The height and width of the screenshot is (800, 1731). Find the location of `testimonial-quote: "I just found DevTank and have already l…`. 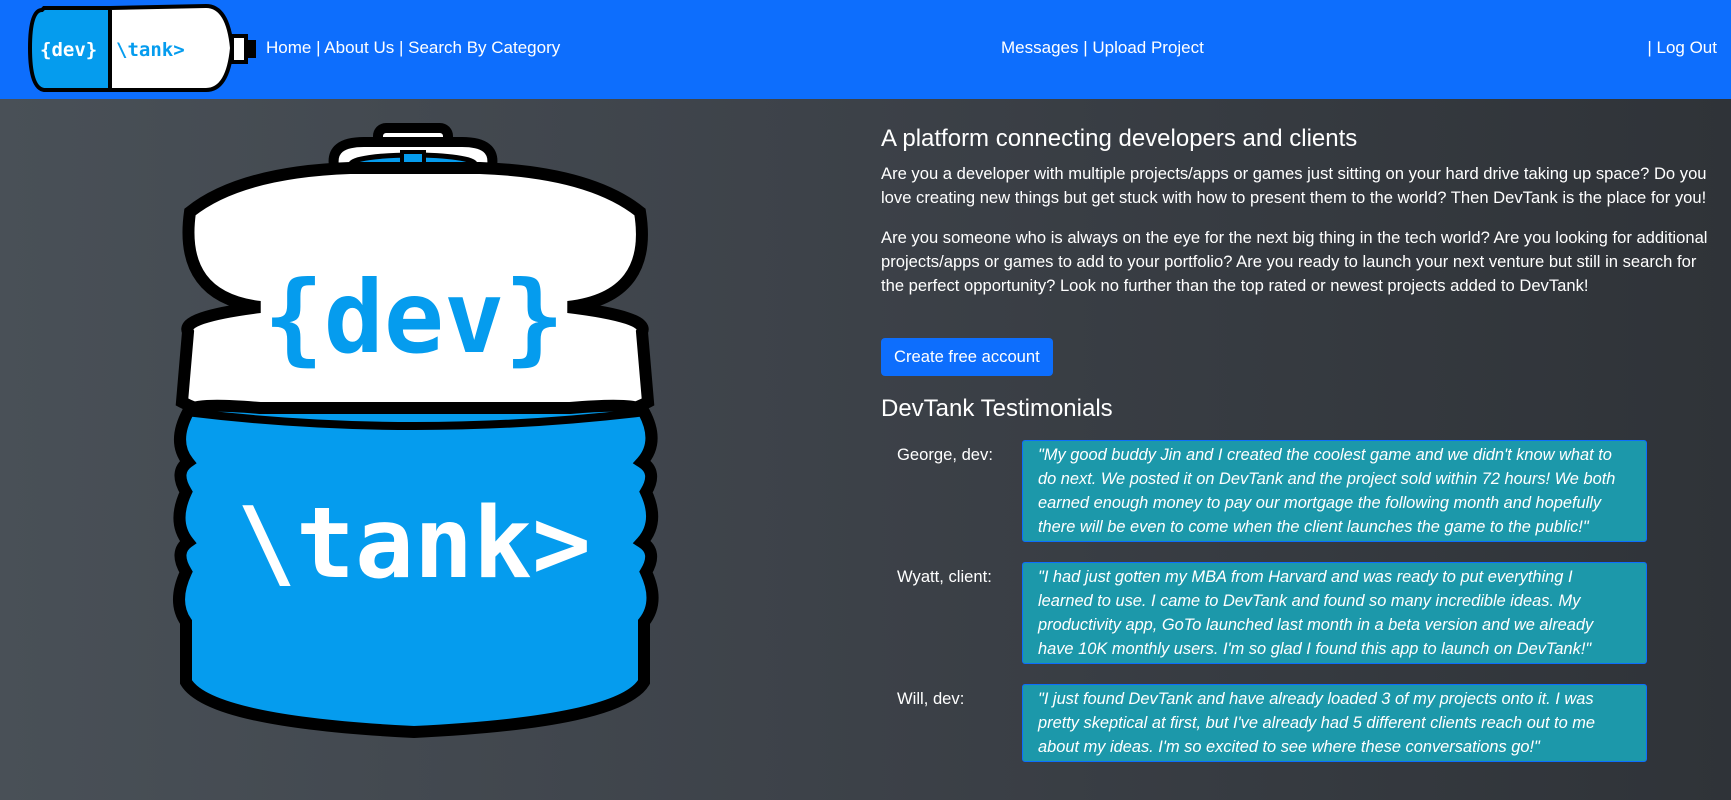

testimonial-quote: "I just found DevTank and have already l… is located at coordinates (1334, 723).